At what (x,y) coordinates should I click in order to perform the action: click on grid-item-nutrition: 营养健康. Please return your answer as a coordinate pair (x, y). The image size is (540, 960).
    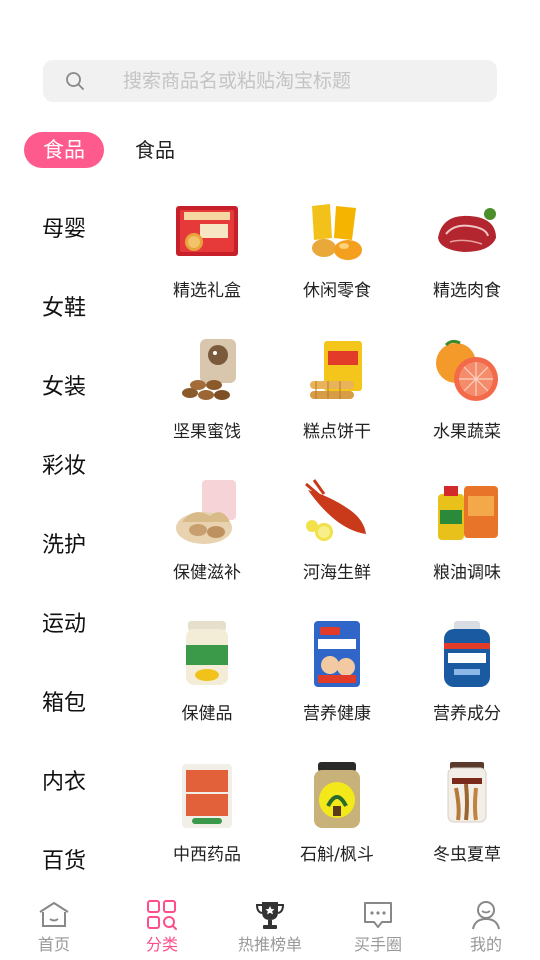
    Looking at the image, I should click on (337, 671).